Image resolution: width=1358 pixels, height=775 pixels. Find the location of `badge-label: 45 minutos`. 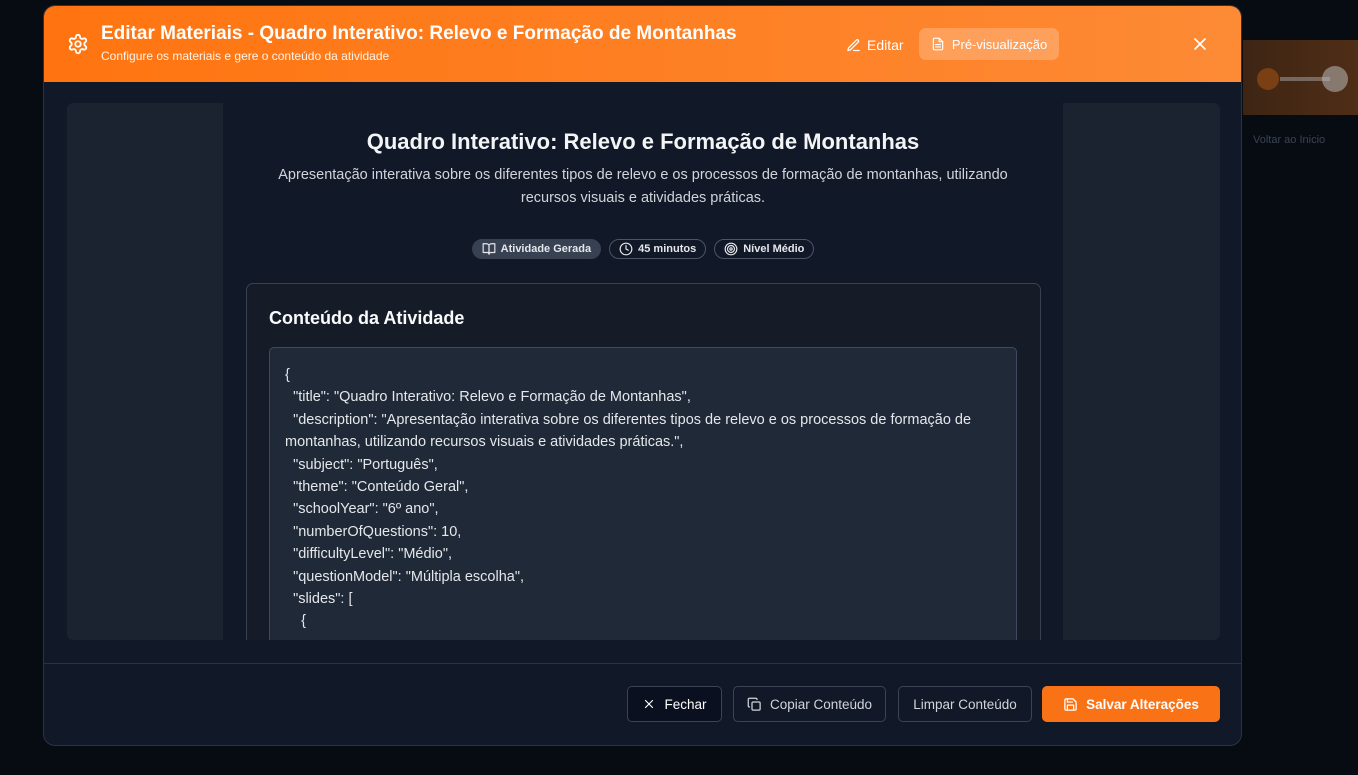

badge-label: 45 minutos is located at coordinates (667, 249).